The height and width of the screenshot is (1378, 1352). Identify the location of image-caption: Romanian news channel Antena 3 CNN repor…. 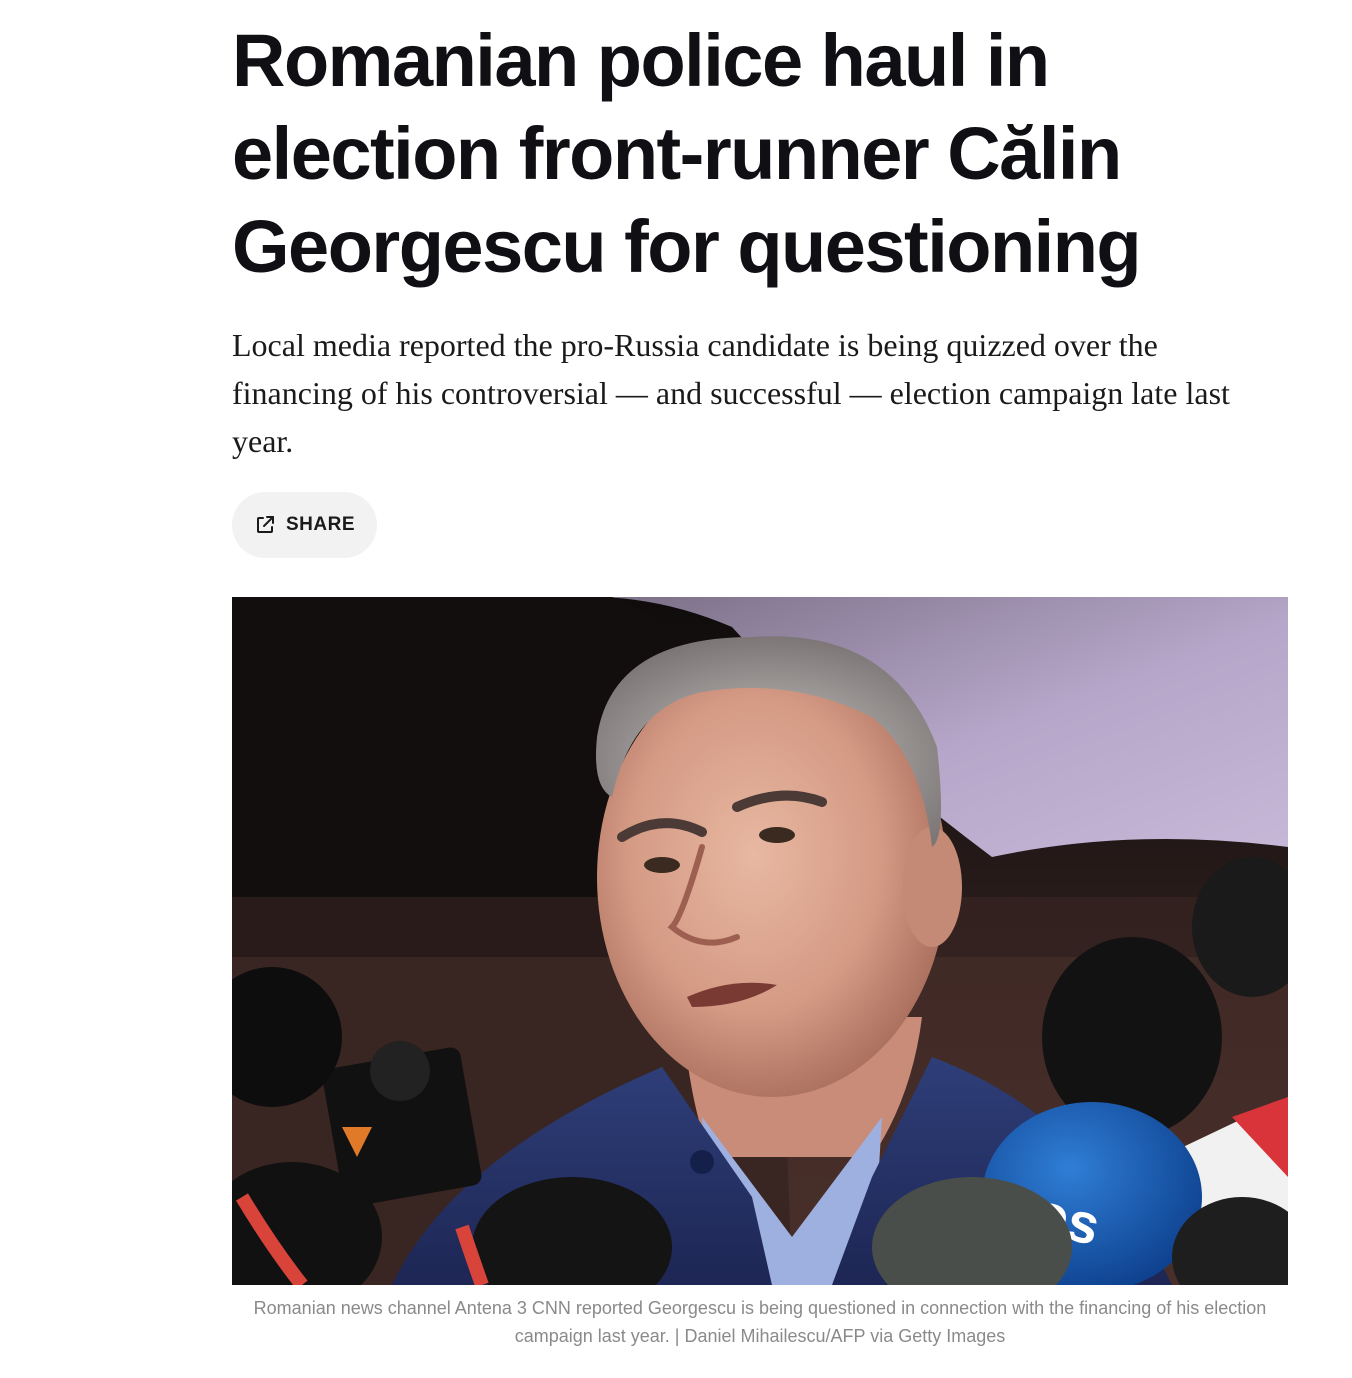
(760, 1322).